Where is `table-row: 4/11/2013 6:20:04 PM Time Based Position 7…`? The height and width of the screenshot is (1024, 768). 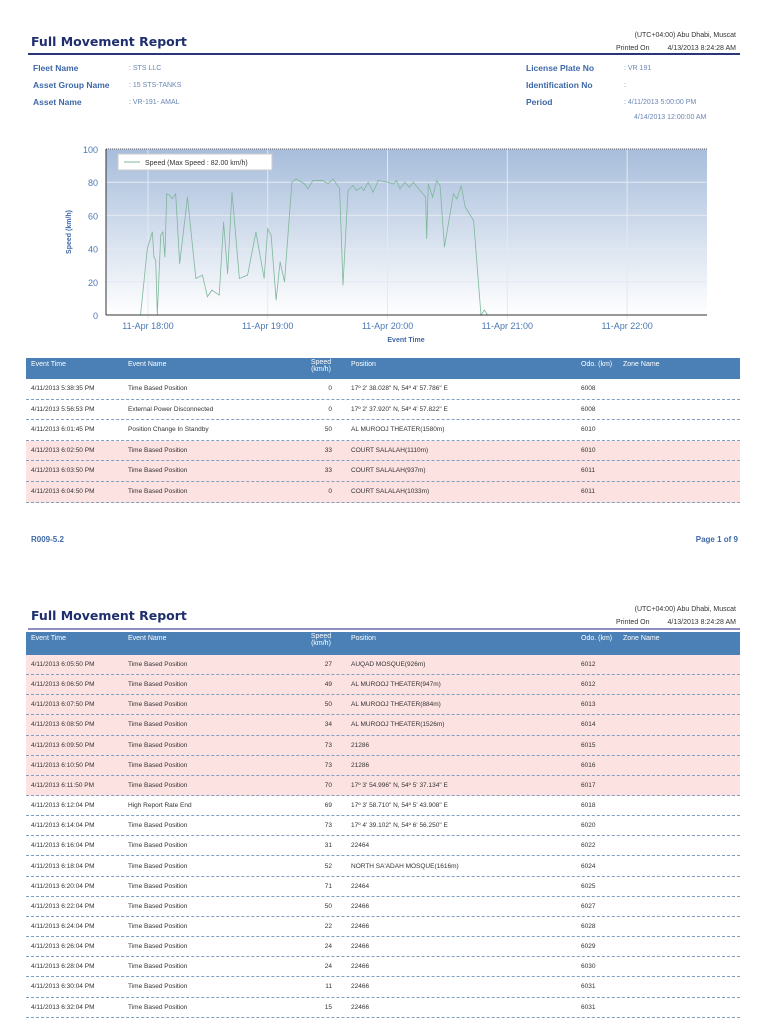
table-row: 4/11/2013 6:20:04 PM Time Based Position 7… is located at coordinates (383, 887).